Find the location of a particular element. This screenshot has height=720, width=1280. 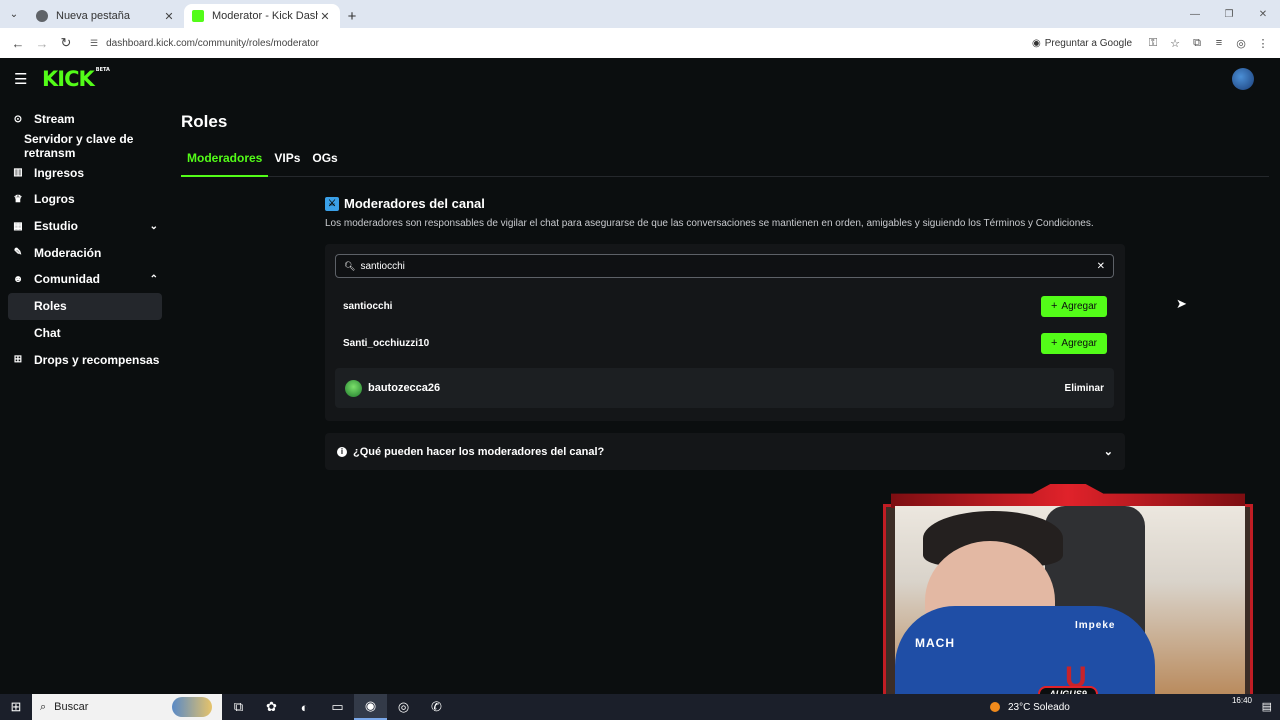

webcam-frame-top is located at coordinates (1068, 496).